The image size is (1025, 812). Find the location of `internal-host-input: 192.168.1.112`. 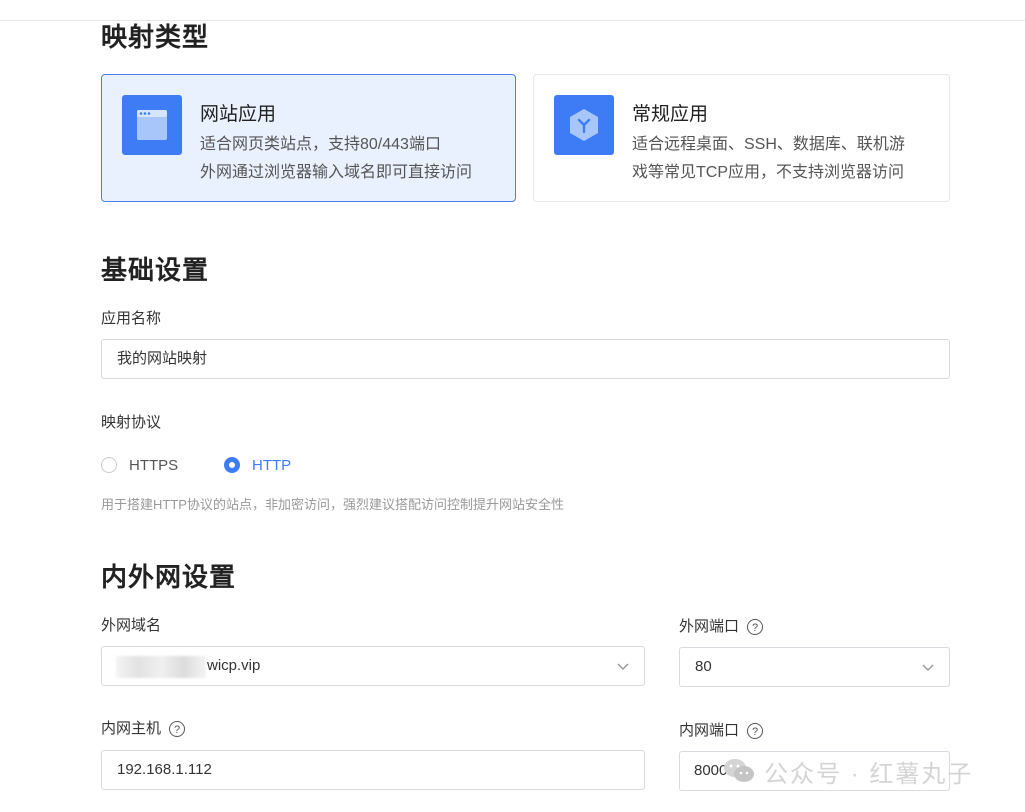

internal-host-input: 192.168.1.112 is located at coordinates (373, 770).